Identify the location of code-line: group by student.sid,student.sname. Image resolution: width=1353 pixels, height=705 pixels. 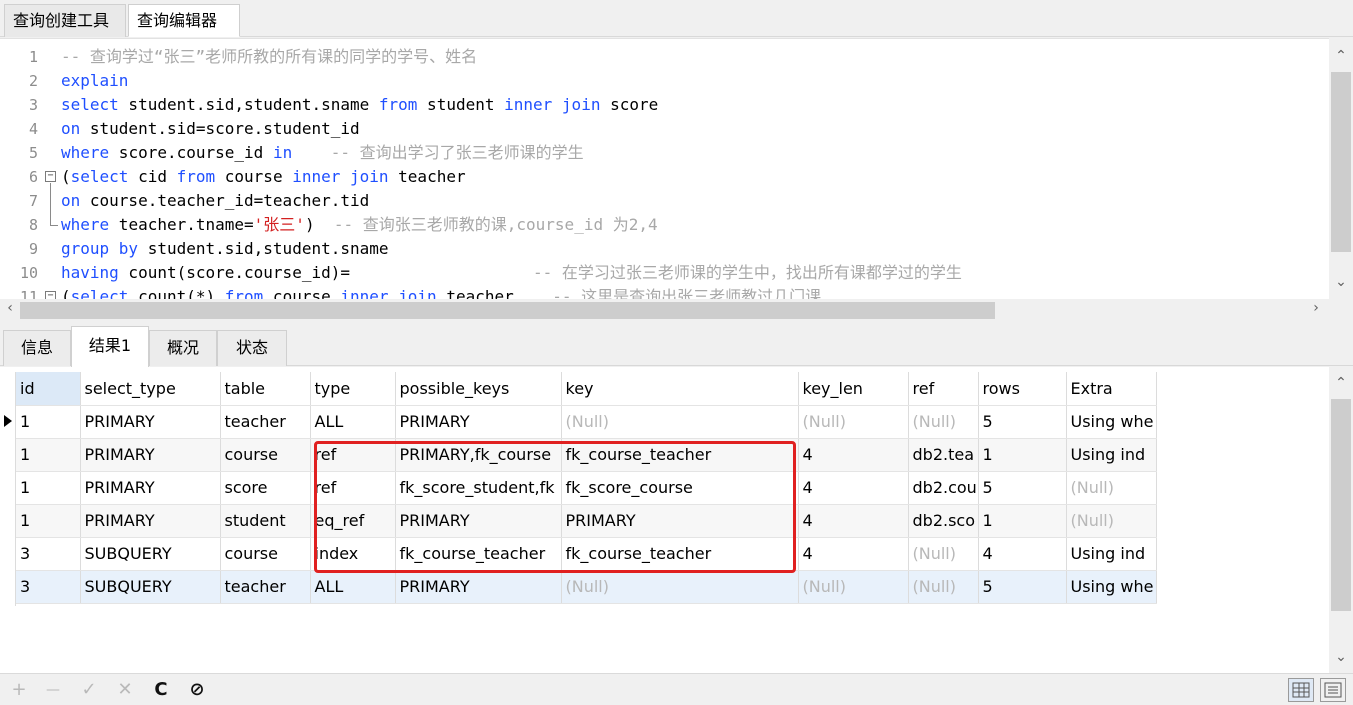
(225, 249).